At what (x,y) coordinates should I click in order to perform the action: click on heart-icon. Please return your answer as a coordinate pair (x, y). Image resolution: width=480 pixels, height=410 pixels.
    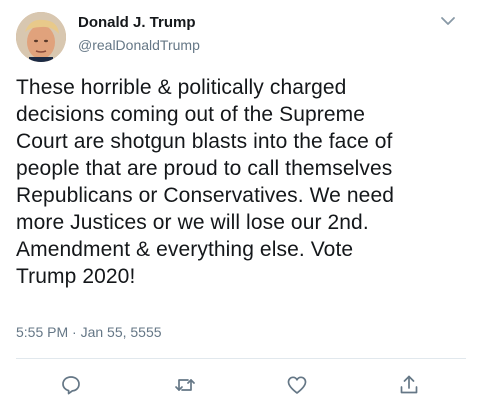
    Looking at the image, I should click on (297, 385).